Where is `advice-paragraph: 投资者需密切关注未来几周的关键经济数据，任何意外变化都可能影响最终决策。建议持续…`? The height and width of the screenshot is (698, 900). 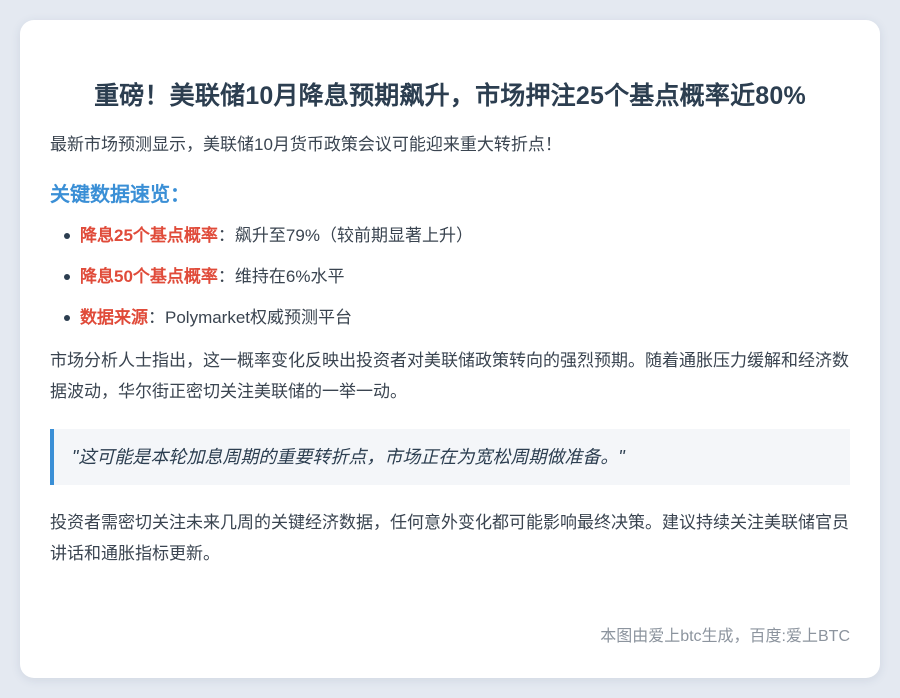 advice-paragraph: 投资者需密切关注未来几周的关键经济数据，任何意外变化都可能影响最终决策。建议持续… is located at coordinates (449, 538).